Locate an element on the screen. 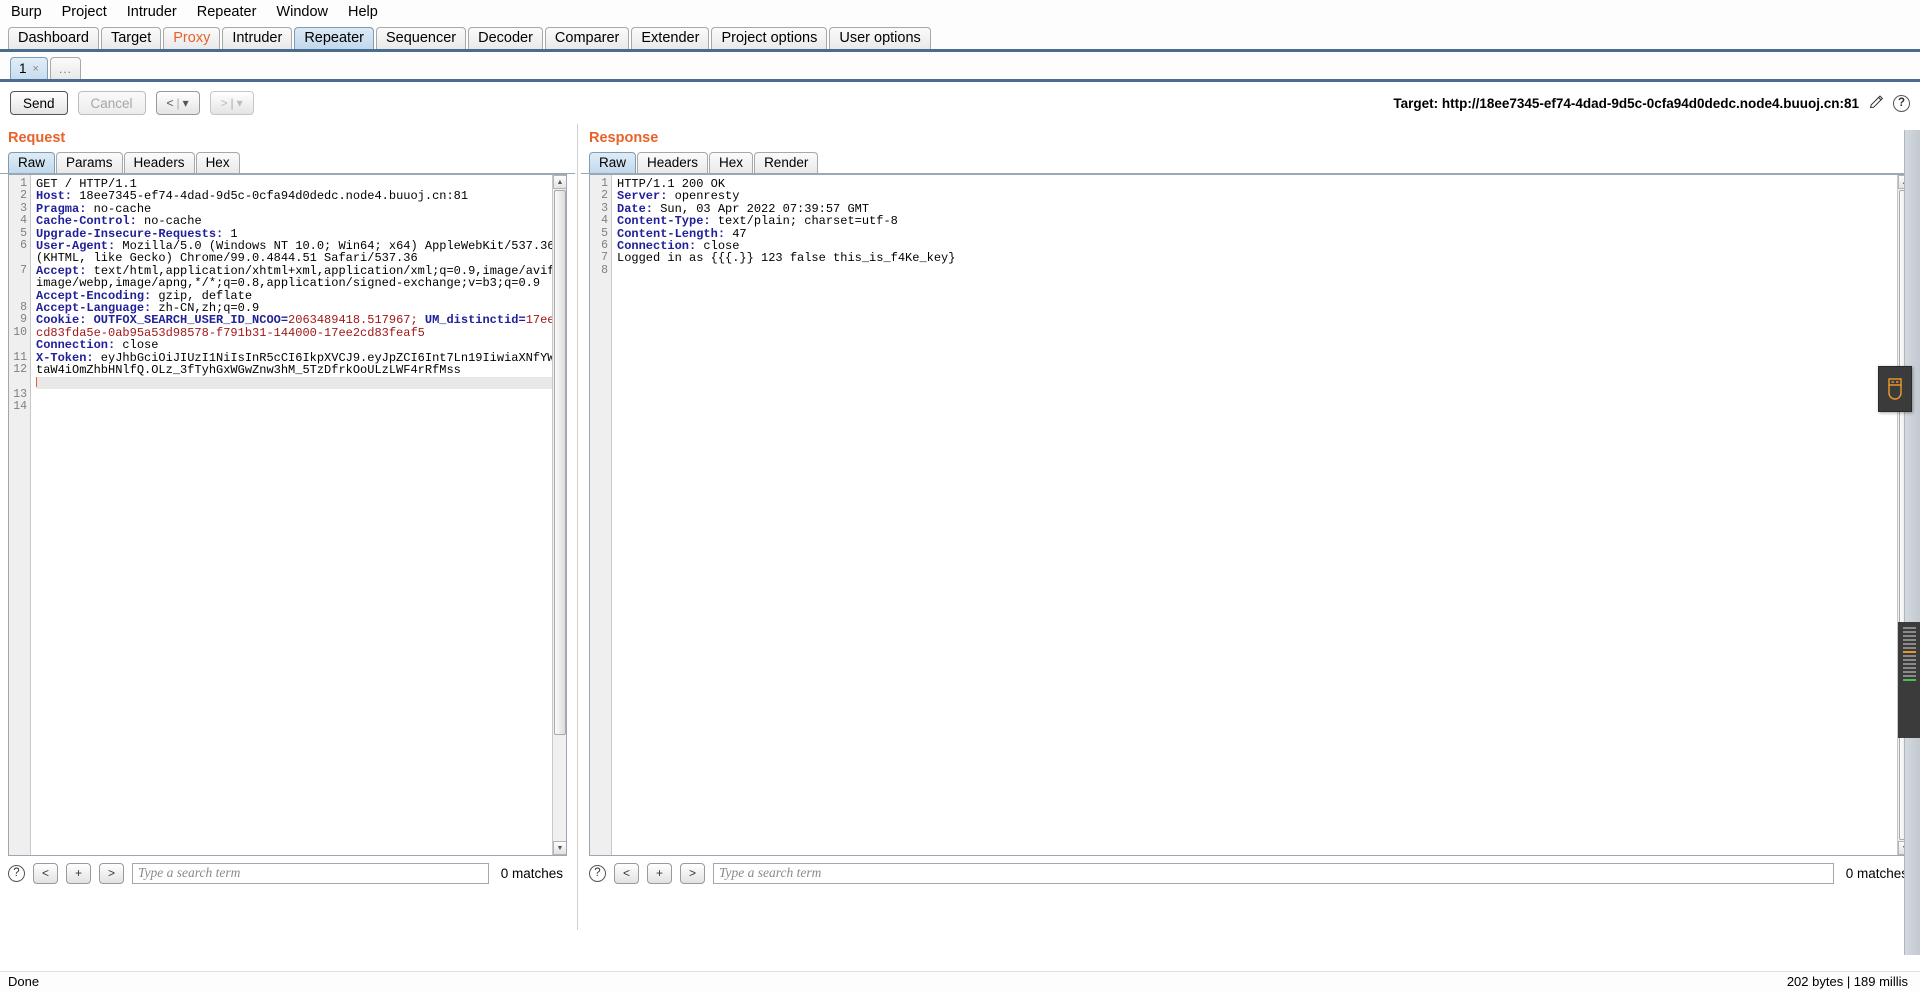 The height and width of the screenshot is (991, 1920). response-line-numbers: 12345678 is located at coordinates (601, 515).